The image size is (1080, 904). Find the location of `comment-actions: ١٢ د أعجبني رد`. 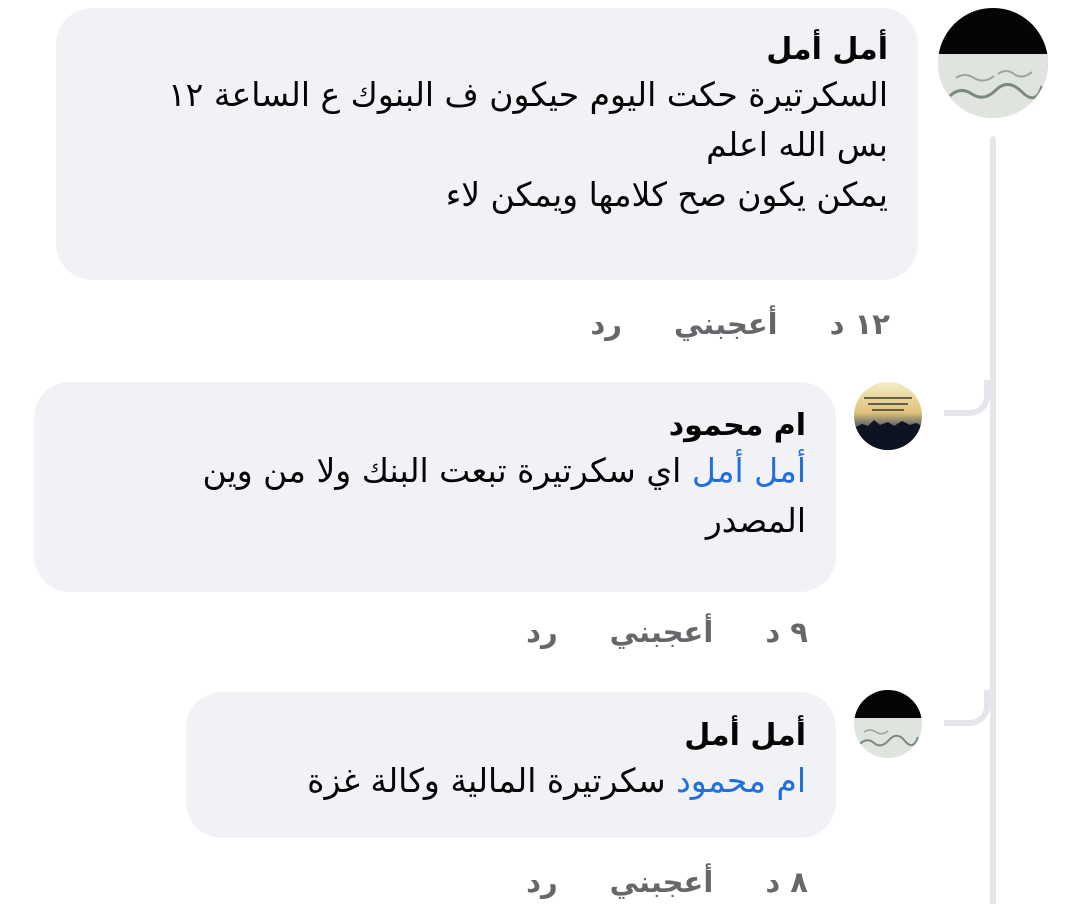

comment-actions: ١٢ د أعجبني رد is located at coordinates (740, 324).